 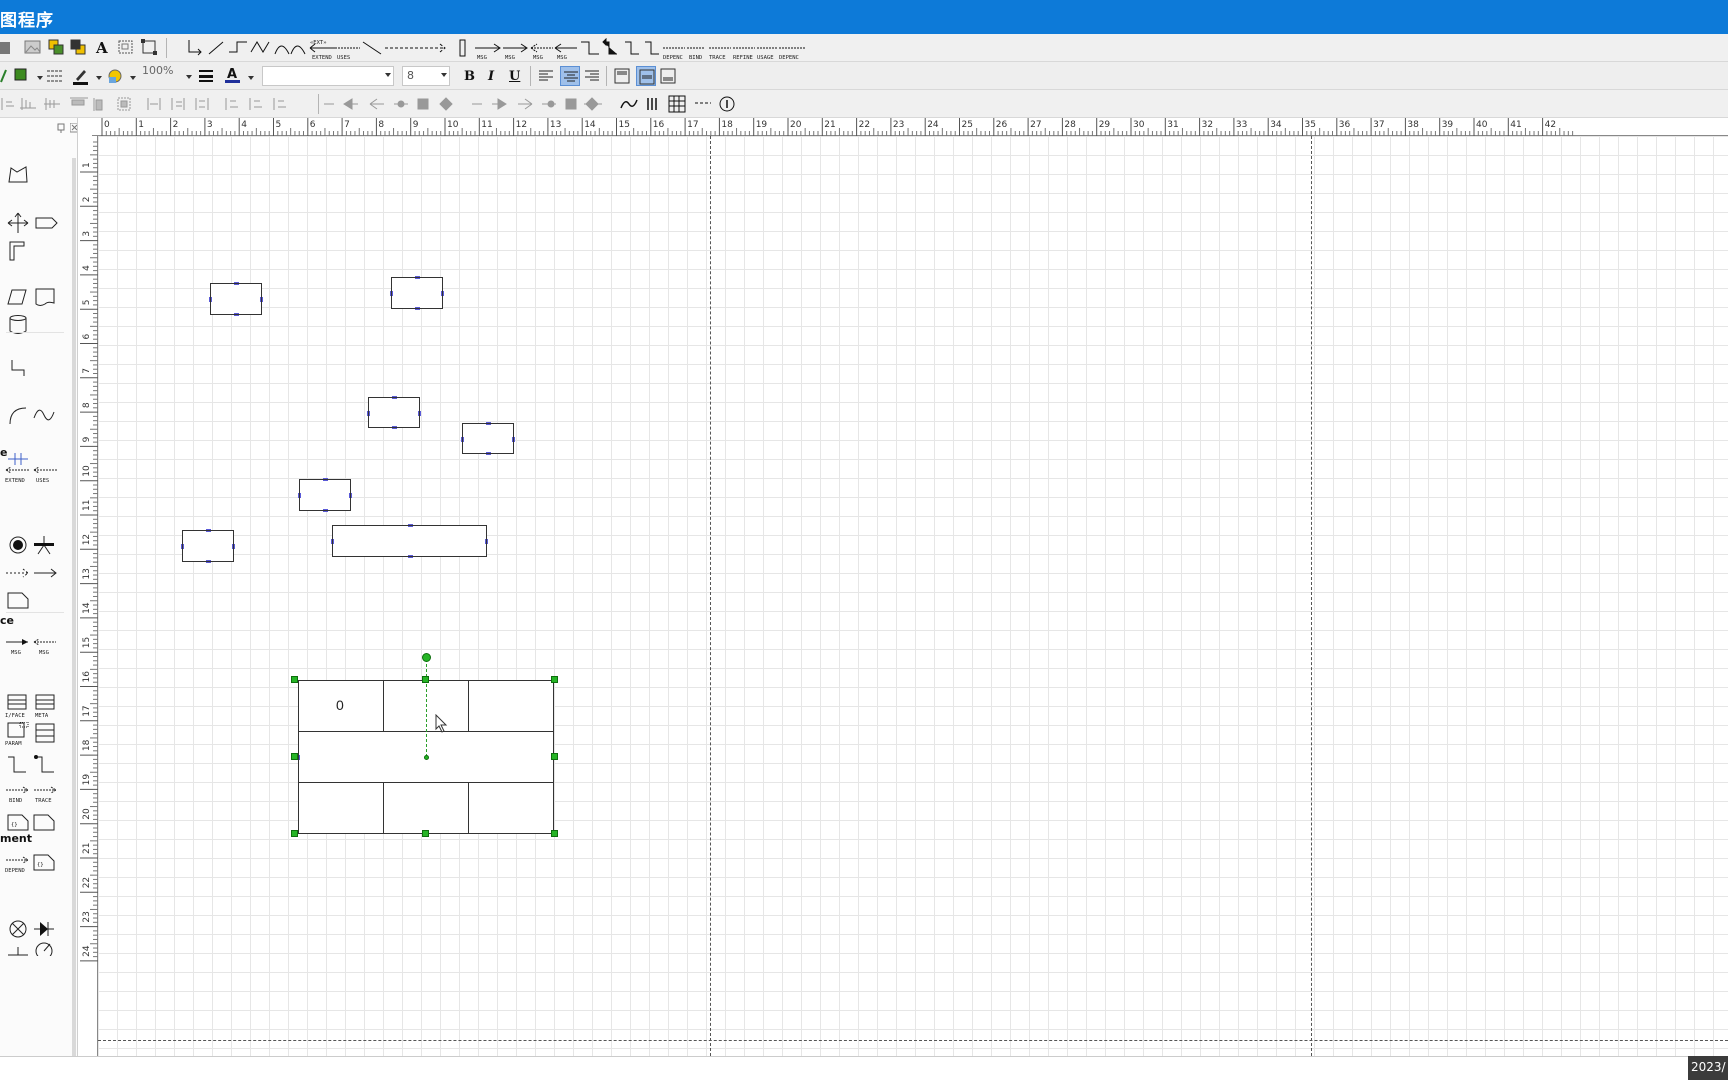 What do you see at coordinates (18, 707) in the screenshot?
I see `interface-shape-icon: I/FACE` at bounding box center [18, 707].